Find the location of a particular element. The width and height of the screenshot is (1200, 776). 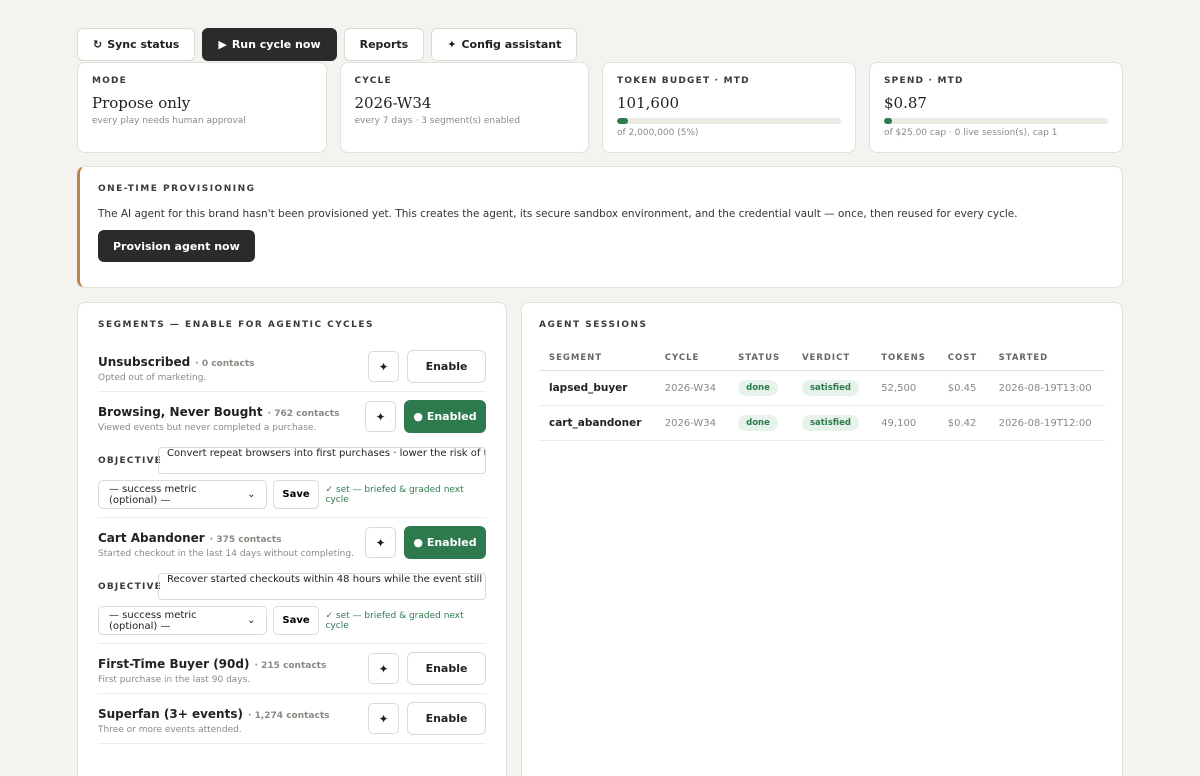

session-started: 2026-08-19T12:00 is located at coordinates (1046, 423).